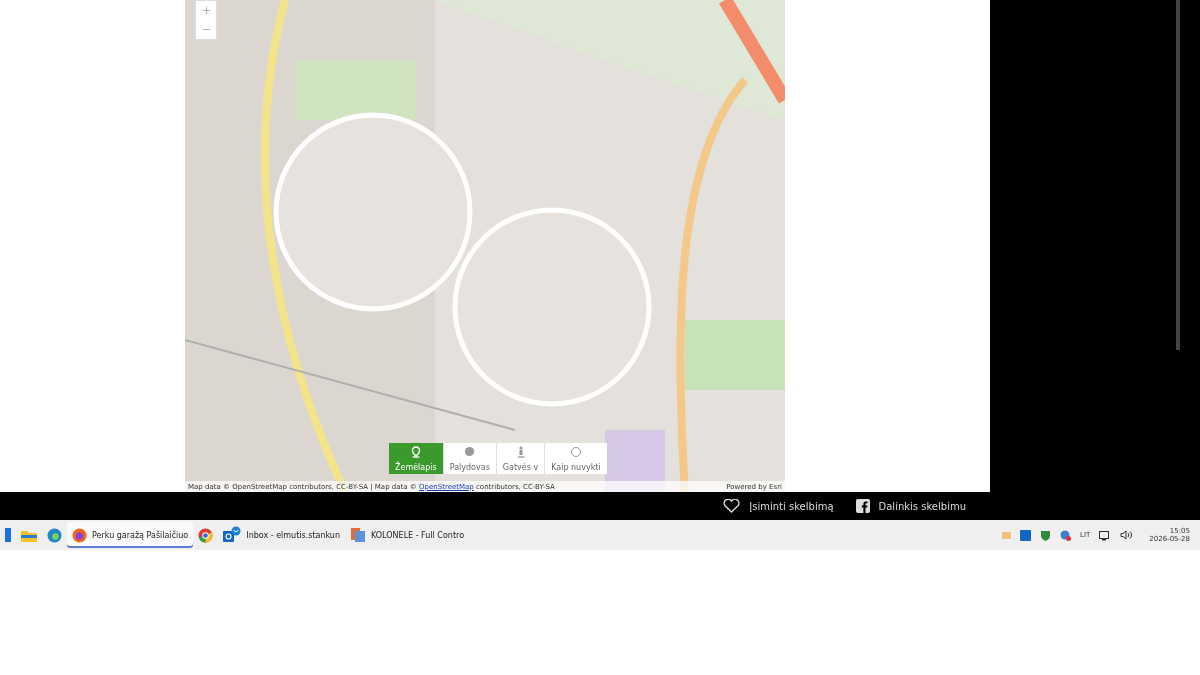 The height and width of the screenshot is (675, 1200). Describe the element at coordinates (281, 535) in the screenshot. I see `taskbar-app: Inbox - elmutis.stankun` at that location.